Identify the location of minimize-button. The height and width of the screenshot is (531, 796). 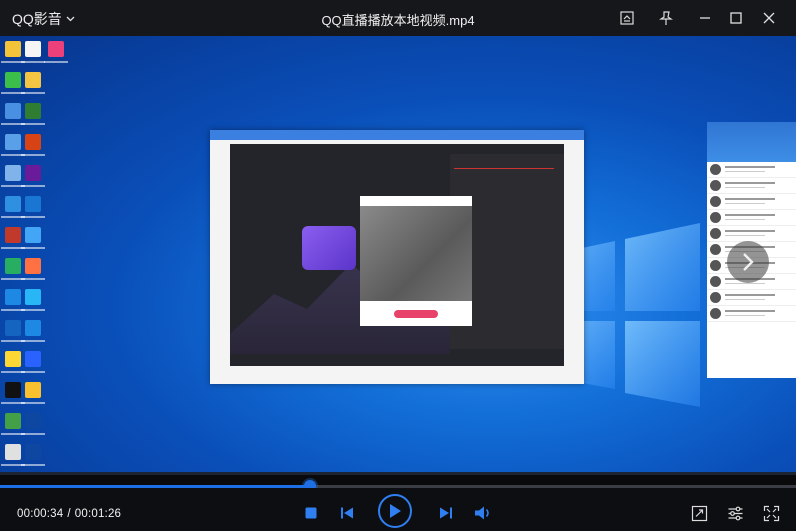
(705, 18).